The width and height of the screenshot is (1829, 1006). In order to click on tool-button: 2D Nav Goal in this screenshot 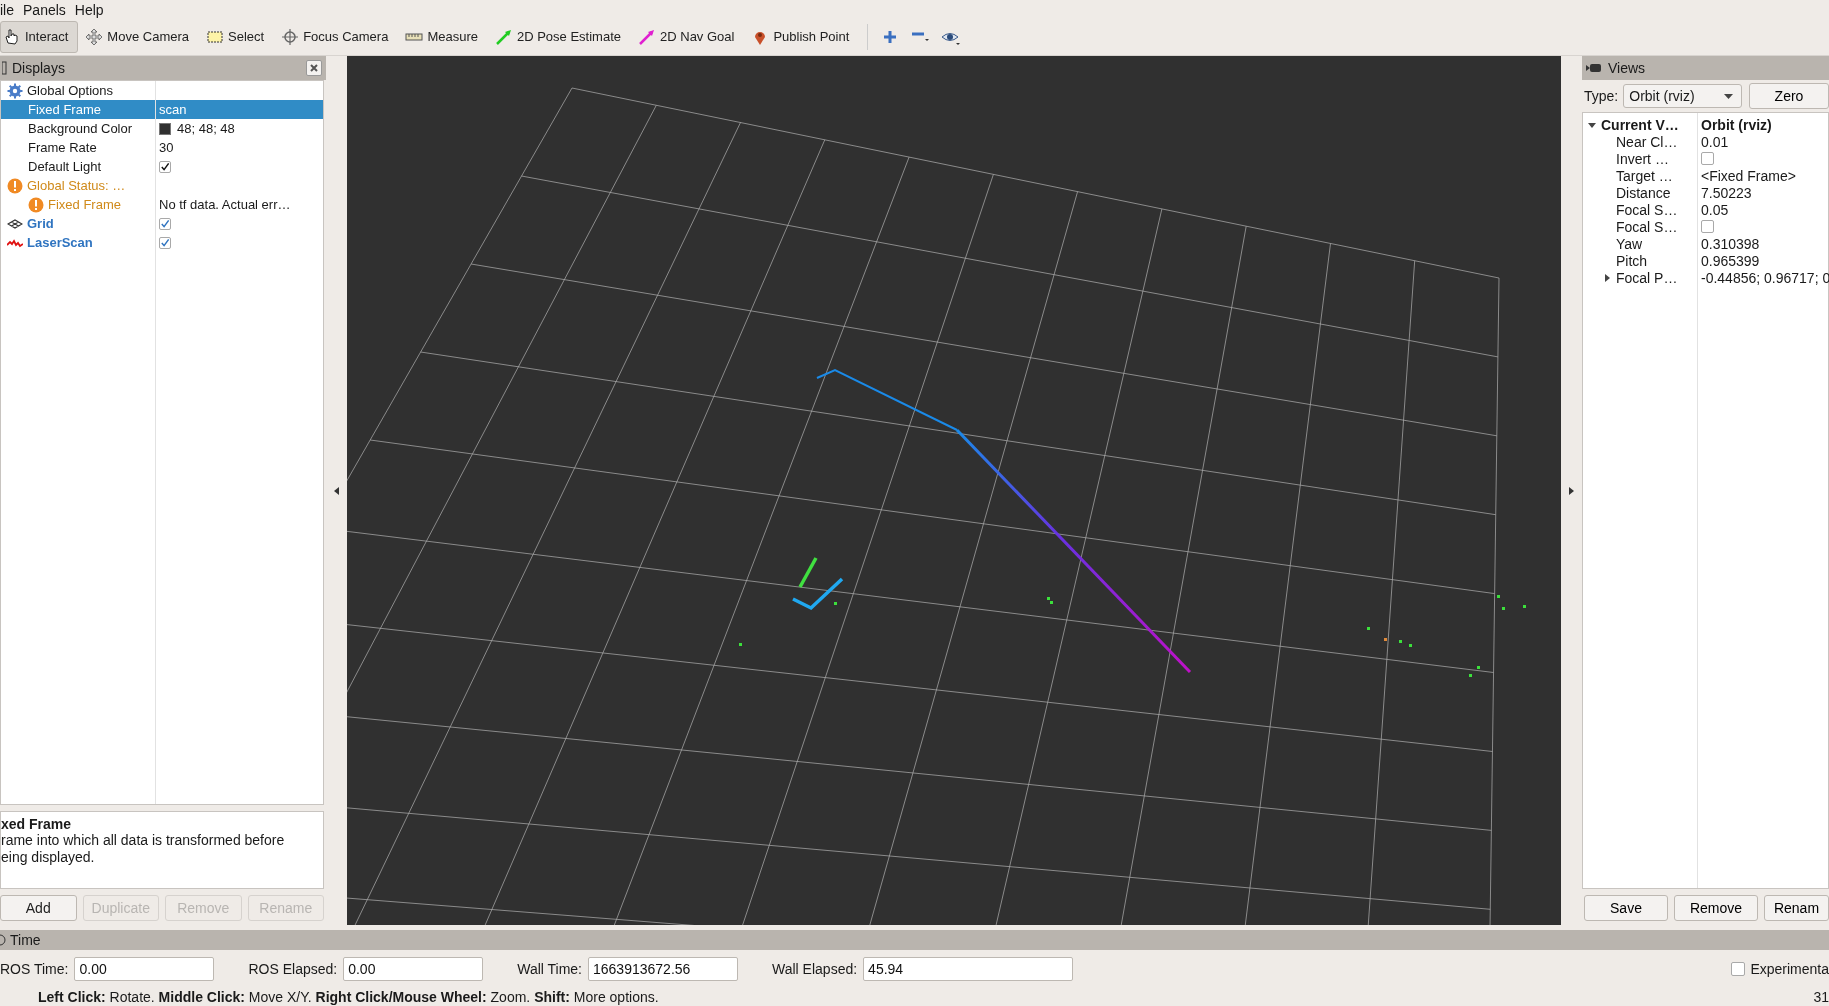, I will do `click(690, 36)`.